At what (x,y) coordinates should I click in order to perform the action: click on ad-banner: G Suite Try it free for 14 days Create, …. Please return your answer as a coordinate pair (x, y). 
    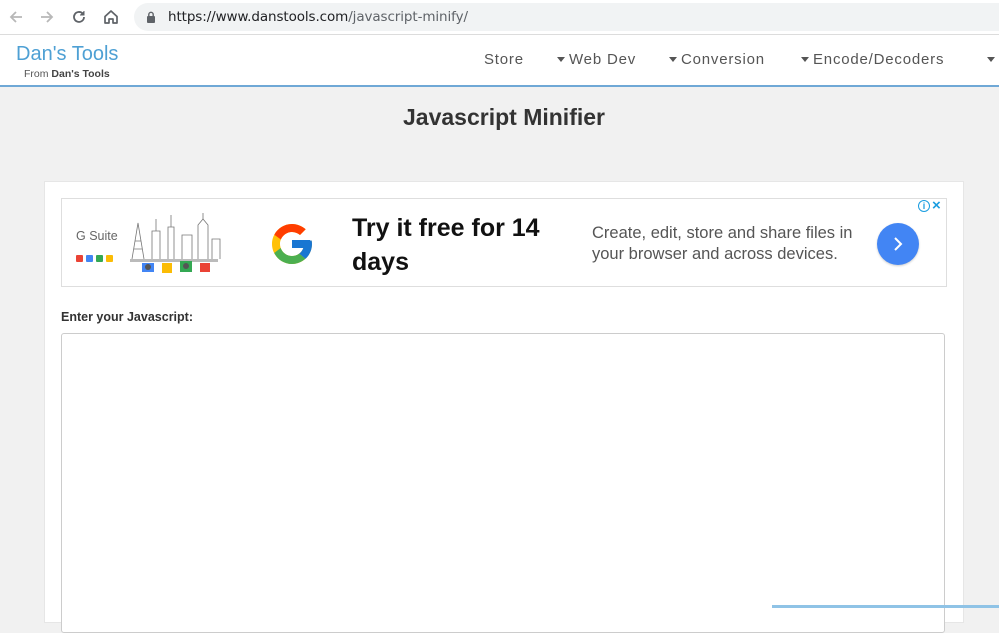
    Looking at the image, I should click on (504, 242).